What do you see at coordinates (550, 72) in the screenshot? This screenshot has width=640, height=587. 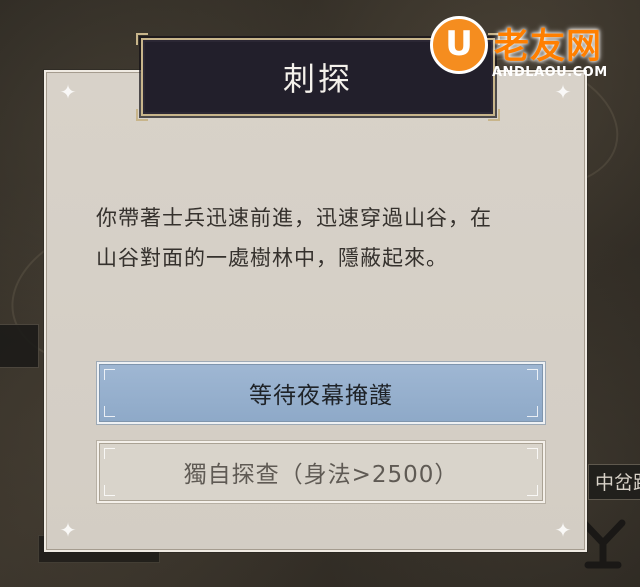 I see `watermark-url: ANDLAOU.COM` at bounding box center [550, 72].